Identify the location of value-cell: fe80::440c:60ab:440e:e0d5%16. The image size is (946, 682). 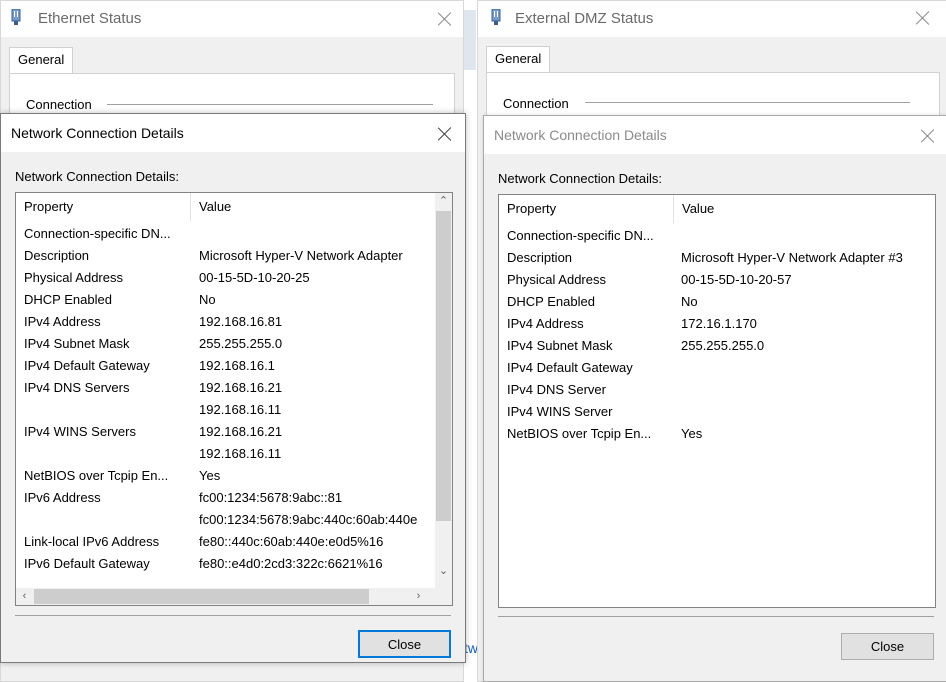
(291, 541).